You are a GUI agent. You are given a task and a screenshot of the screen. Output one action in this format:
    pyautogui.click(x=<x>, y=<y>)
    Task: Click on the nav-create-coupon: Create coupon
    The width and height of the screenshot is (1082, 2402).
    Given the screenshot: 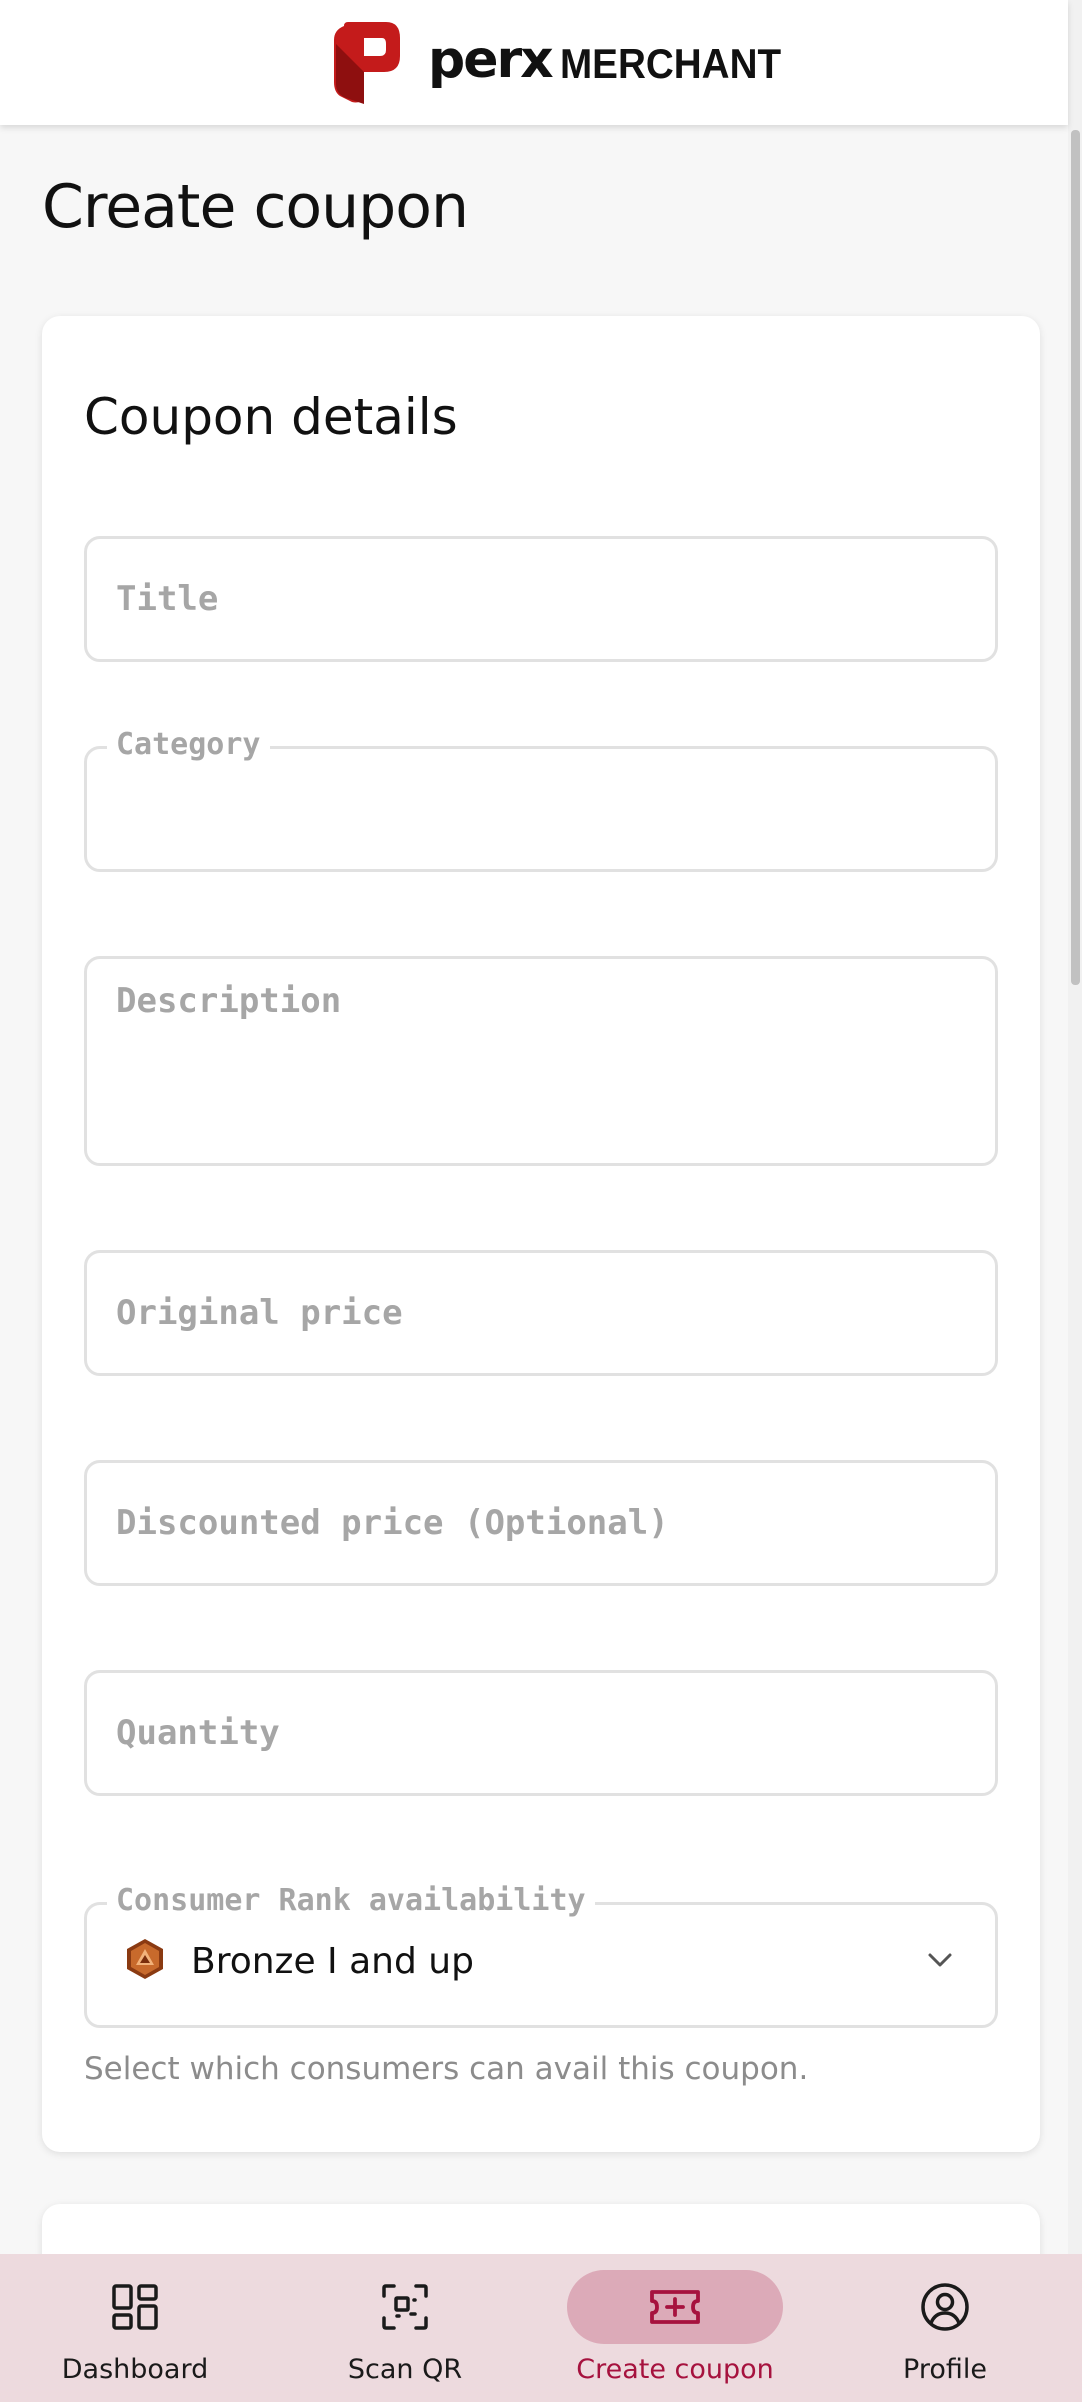 What is the action you would take?
    pyautogui.click(x=675, y=2328)
    